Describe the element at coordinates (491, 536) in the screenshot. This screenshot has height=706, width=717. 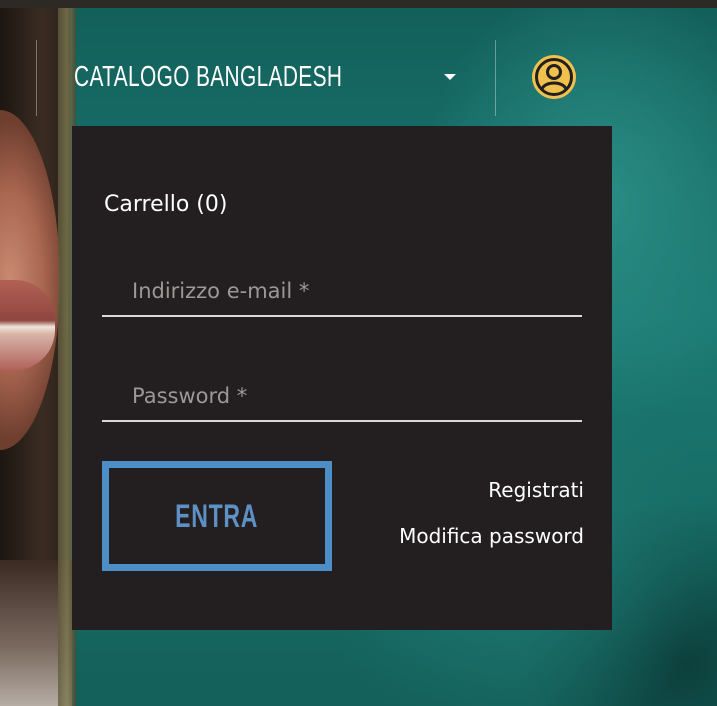
I see `reset-password-link: Modifica password` at that location.